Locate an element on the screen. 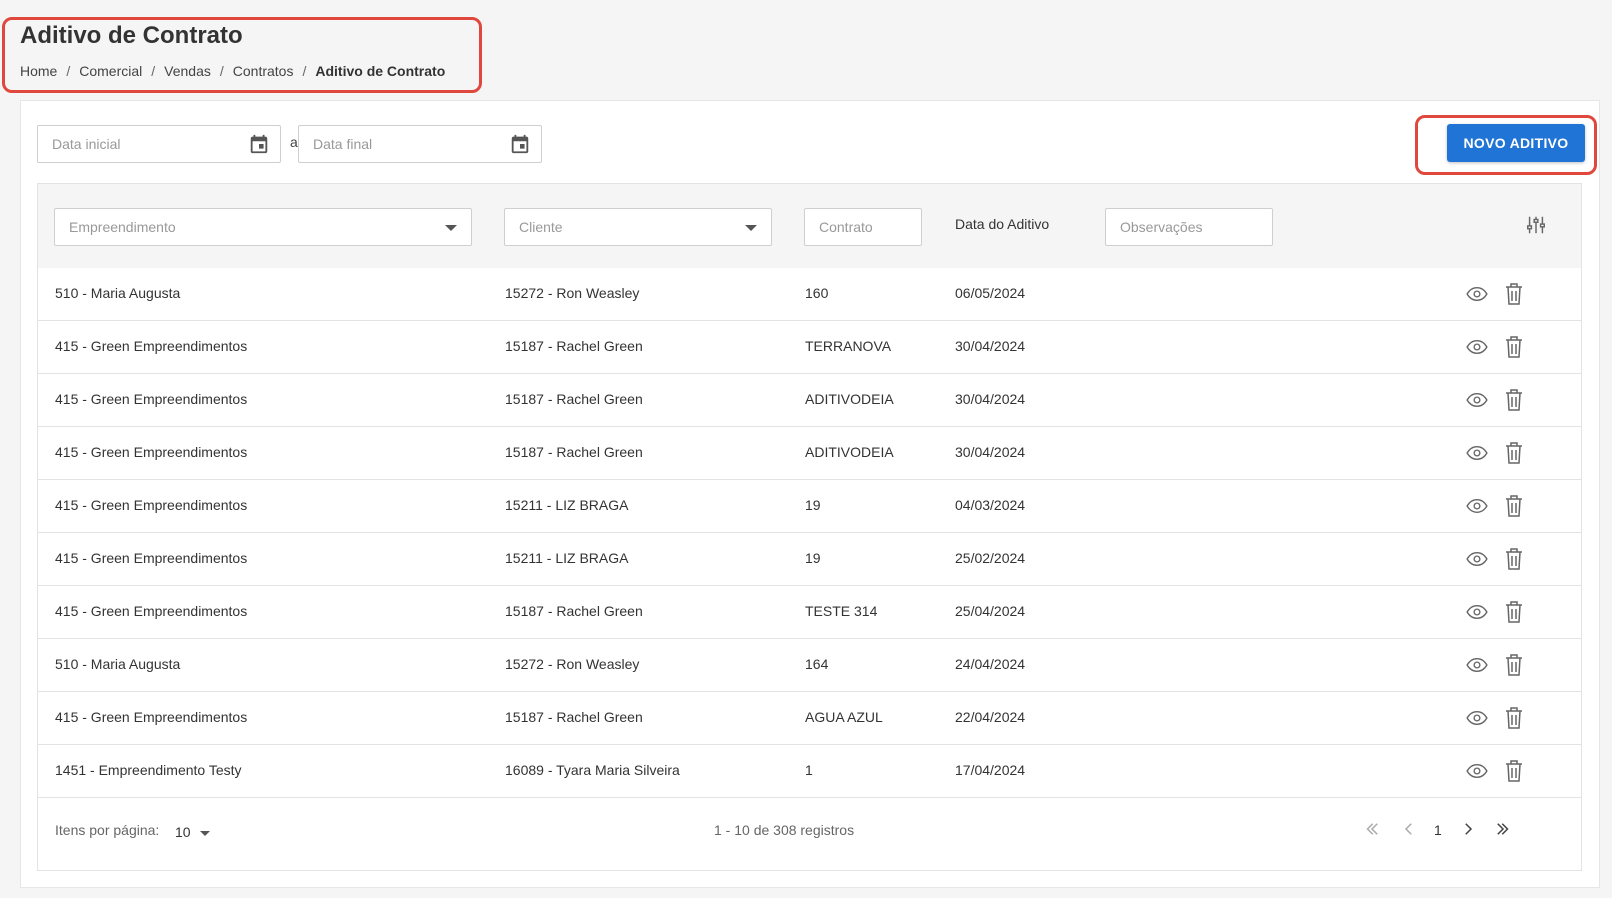 The width and height of the screenshot is (1612, 898). cliente-placeholder: Cliente is located at coordinates (541, 227).